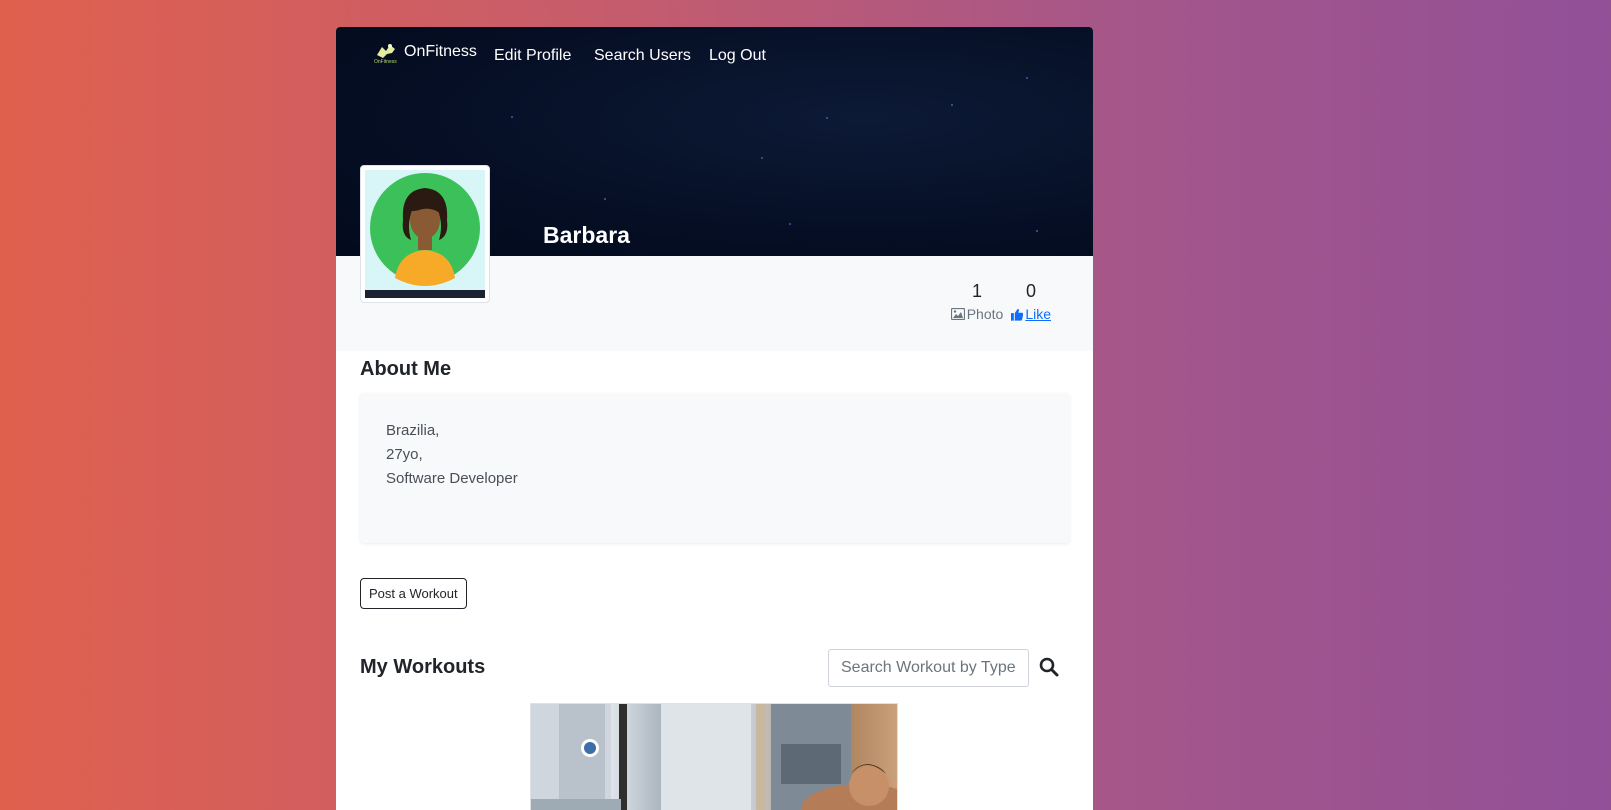 Image resolution: width=1611 pixels, height=810 pixels. I want to click on about-line-age: 27yo,, so click(404, 454).